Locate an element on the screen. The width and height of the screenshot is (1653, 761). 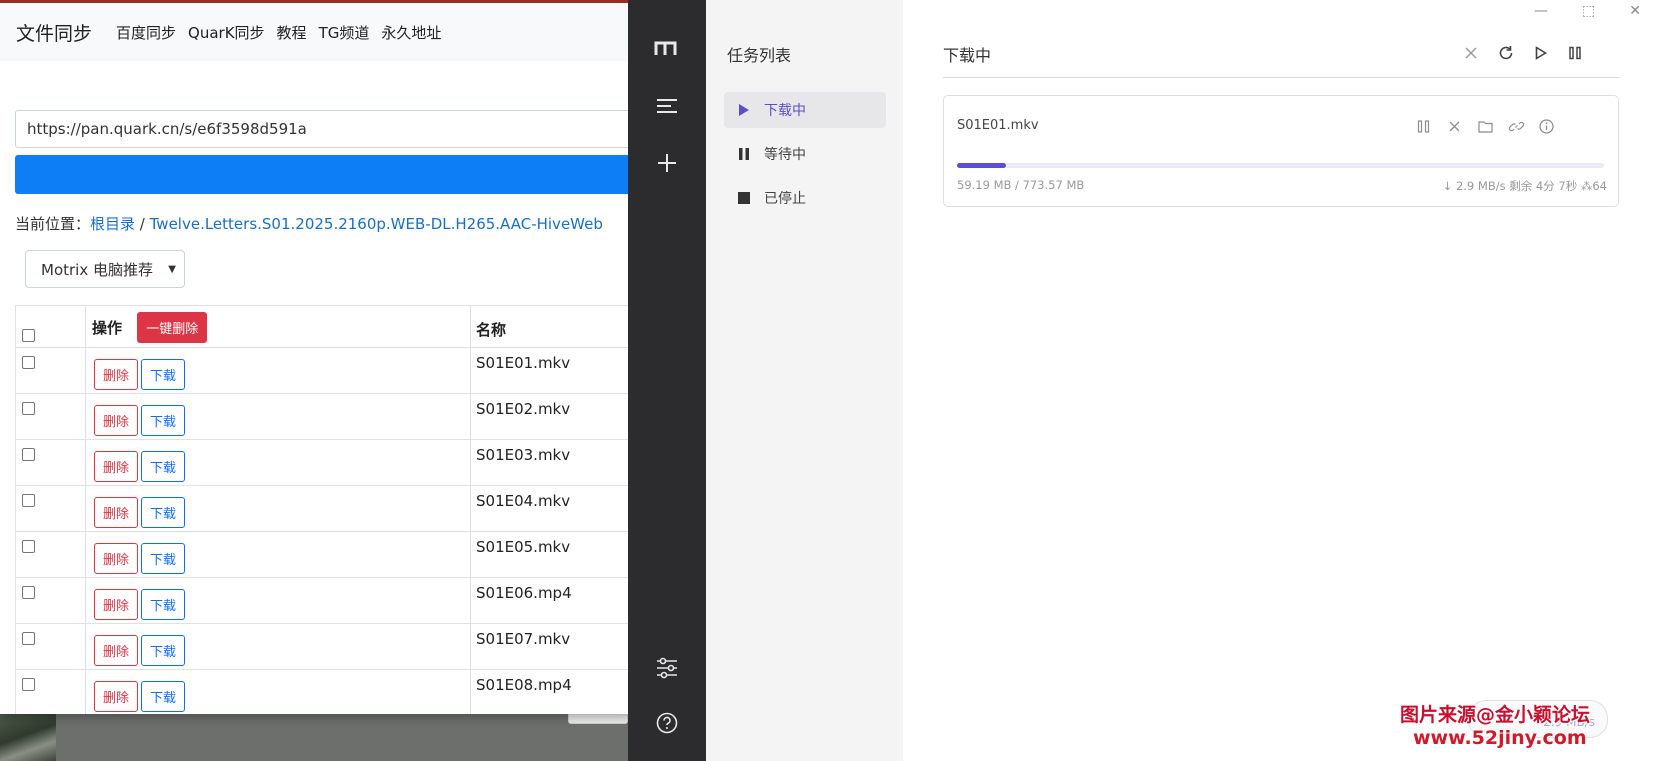
window-controls: — ⬚ ✕ is located at coordinates (1587, 11).